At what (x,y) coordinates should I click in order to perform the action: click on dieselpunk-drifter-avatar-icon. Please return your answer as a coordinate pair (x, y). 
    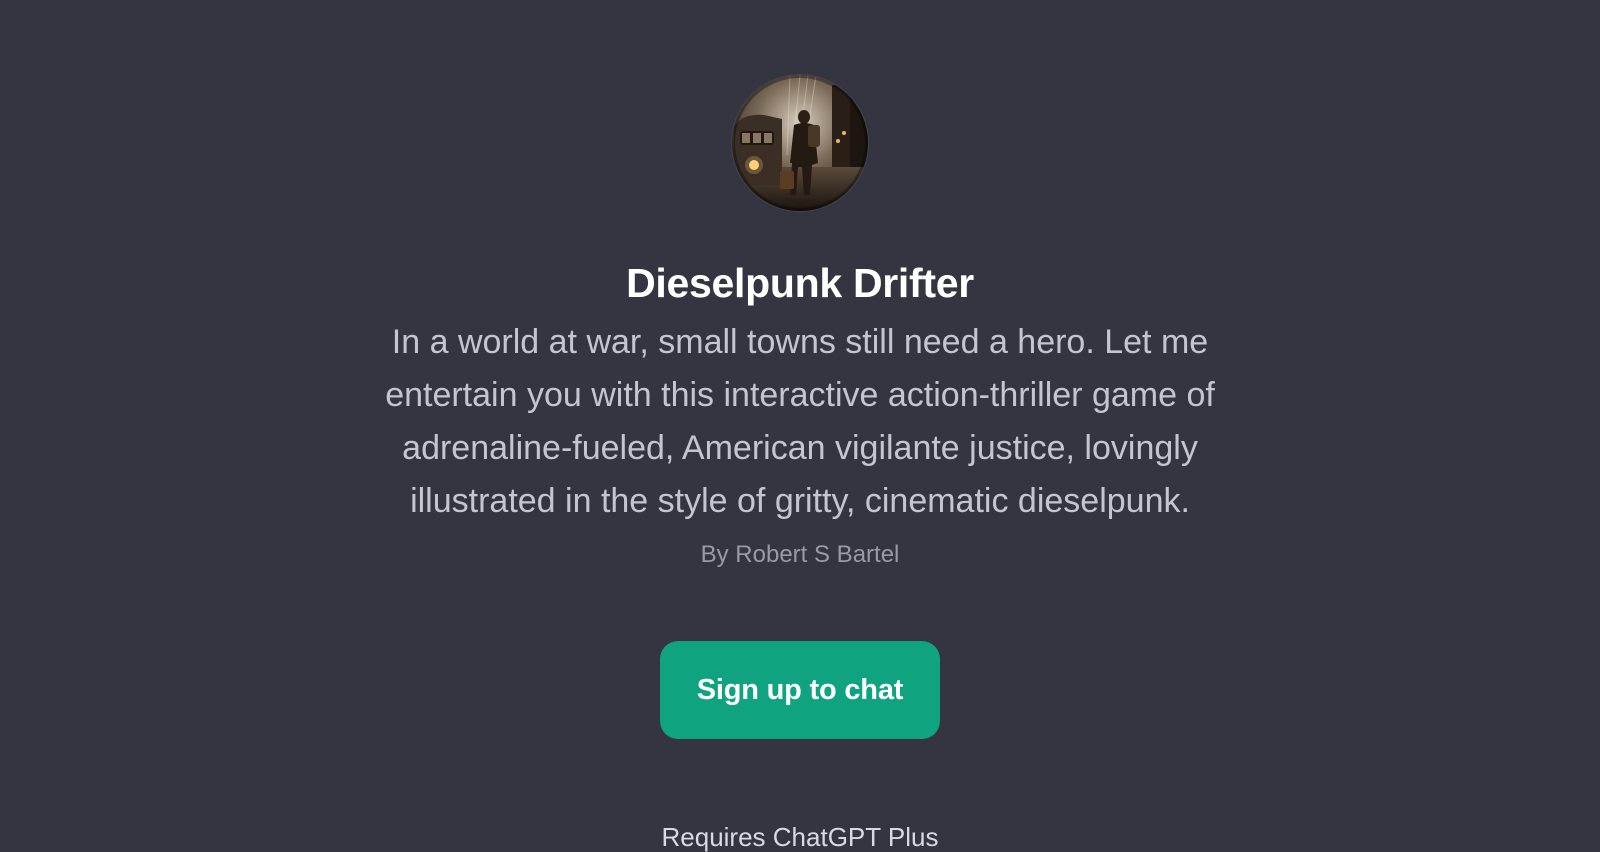
    Looking at the image, I should click on (800, 143).